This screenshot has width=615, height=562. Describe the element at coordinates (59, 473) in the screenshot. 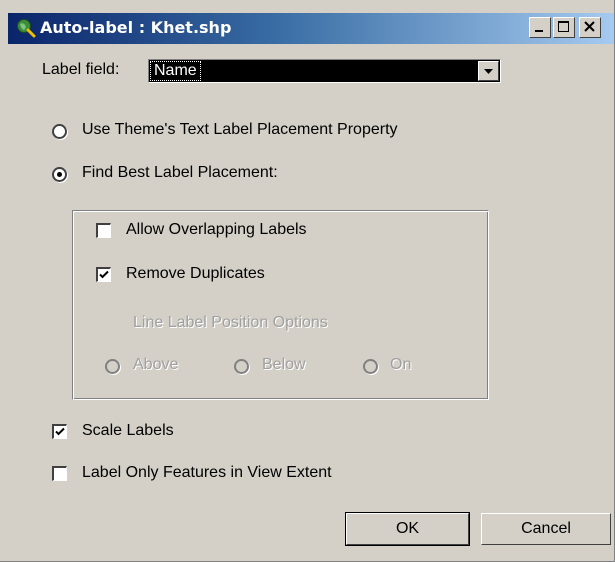

I see `view-extent-checkbox` at that location.